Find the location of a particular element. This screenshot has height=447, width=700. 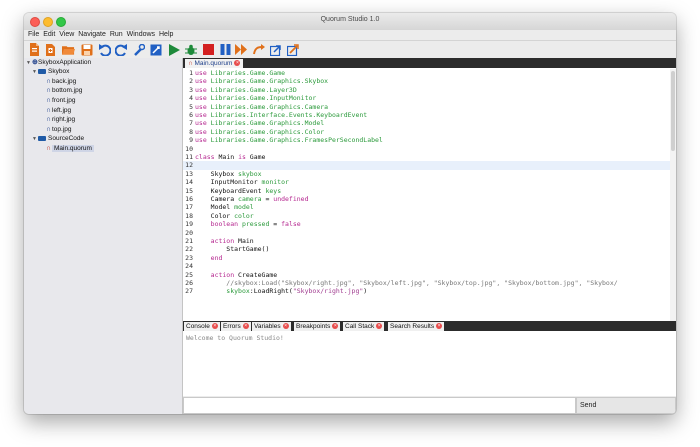

tab-label: Search Results is located at coordinates (412, 326).